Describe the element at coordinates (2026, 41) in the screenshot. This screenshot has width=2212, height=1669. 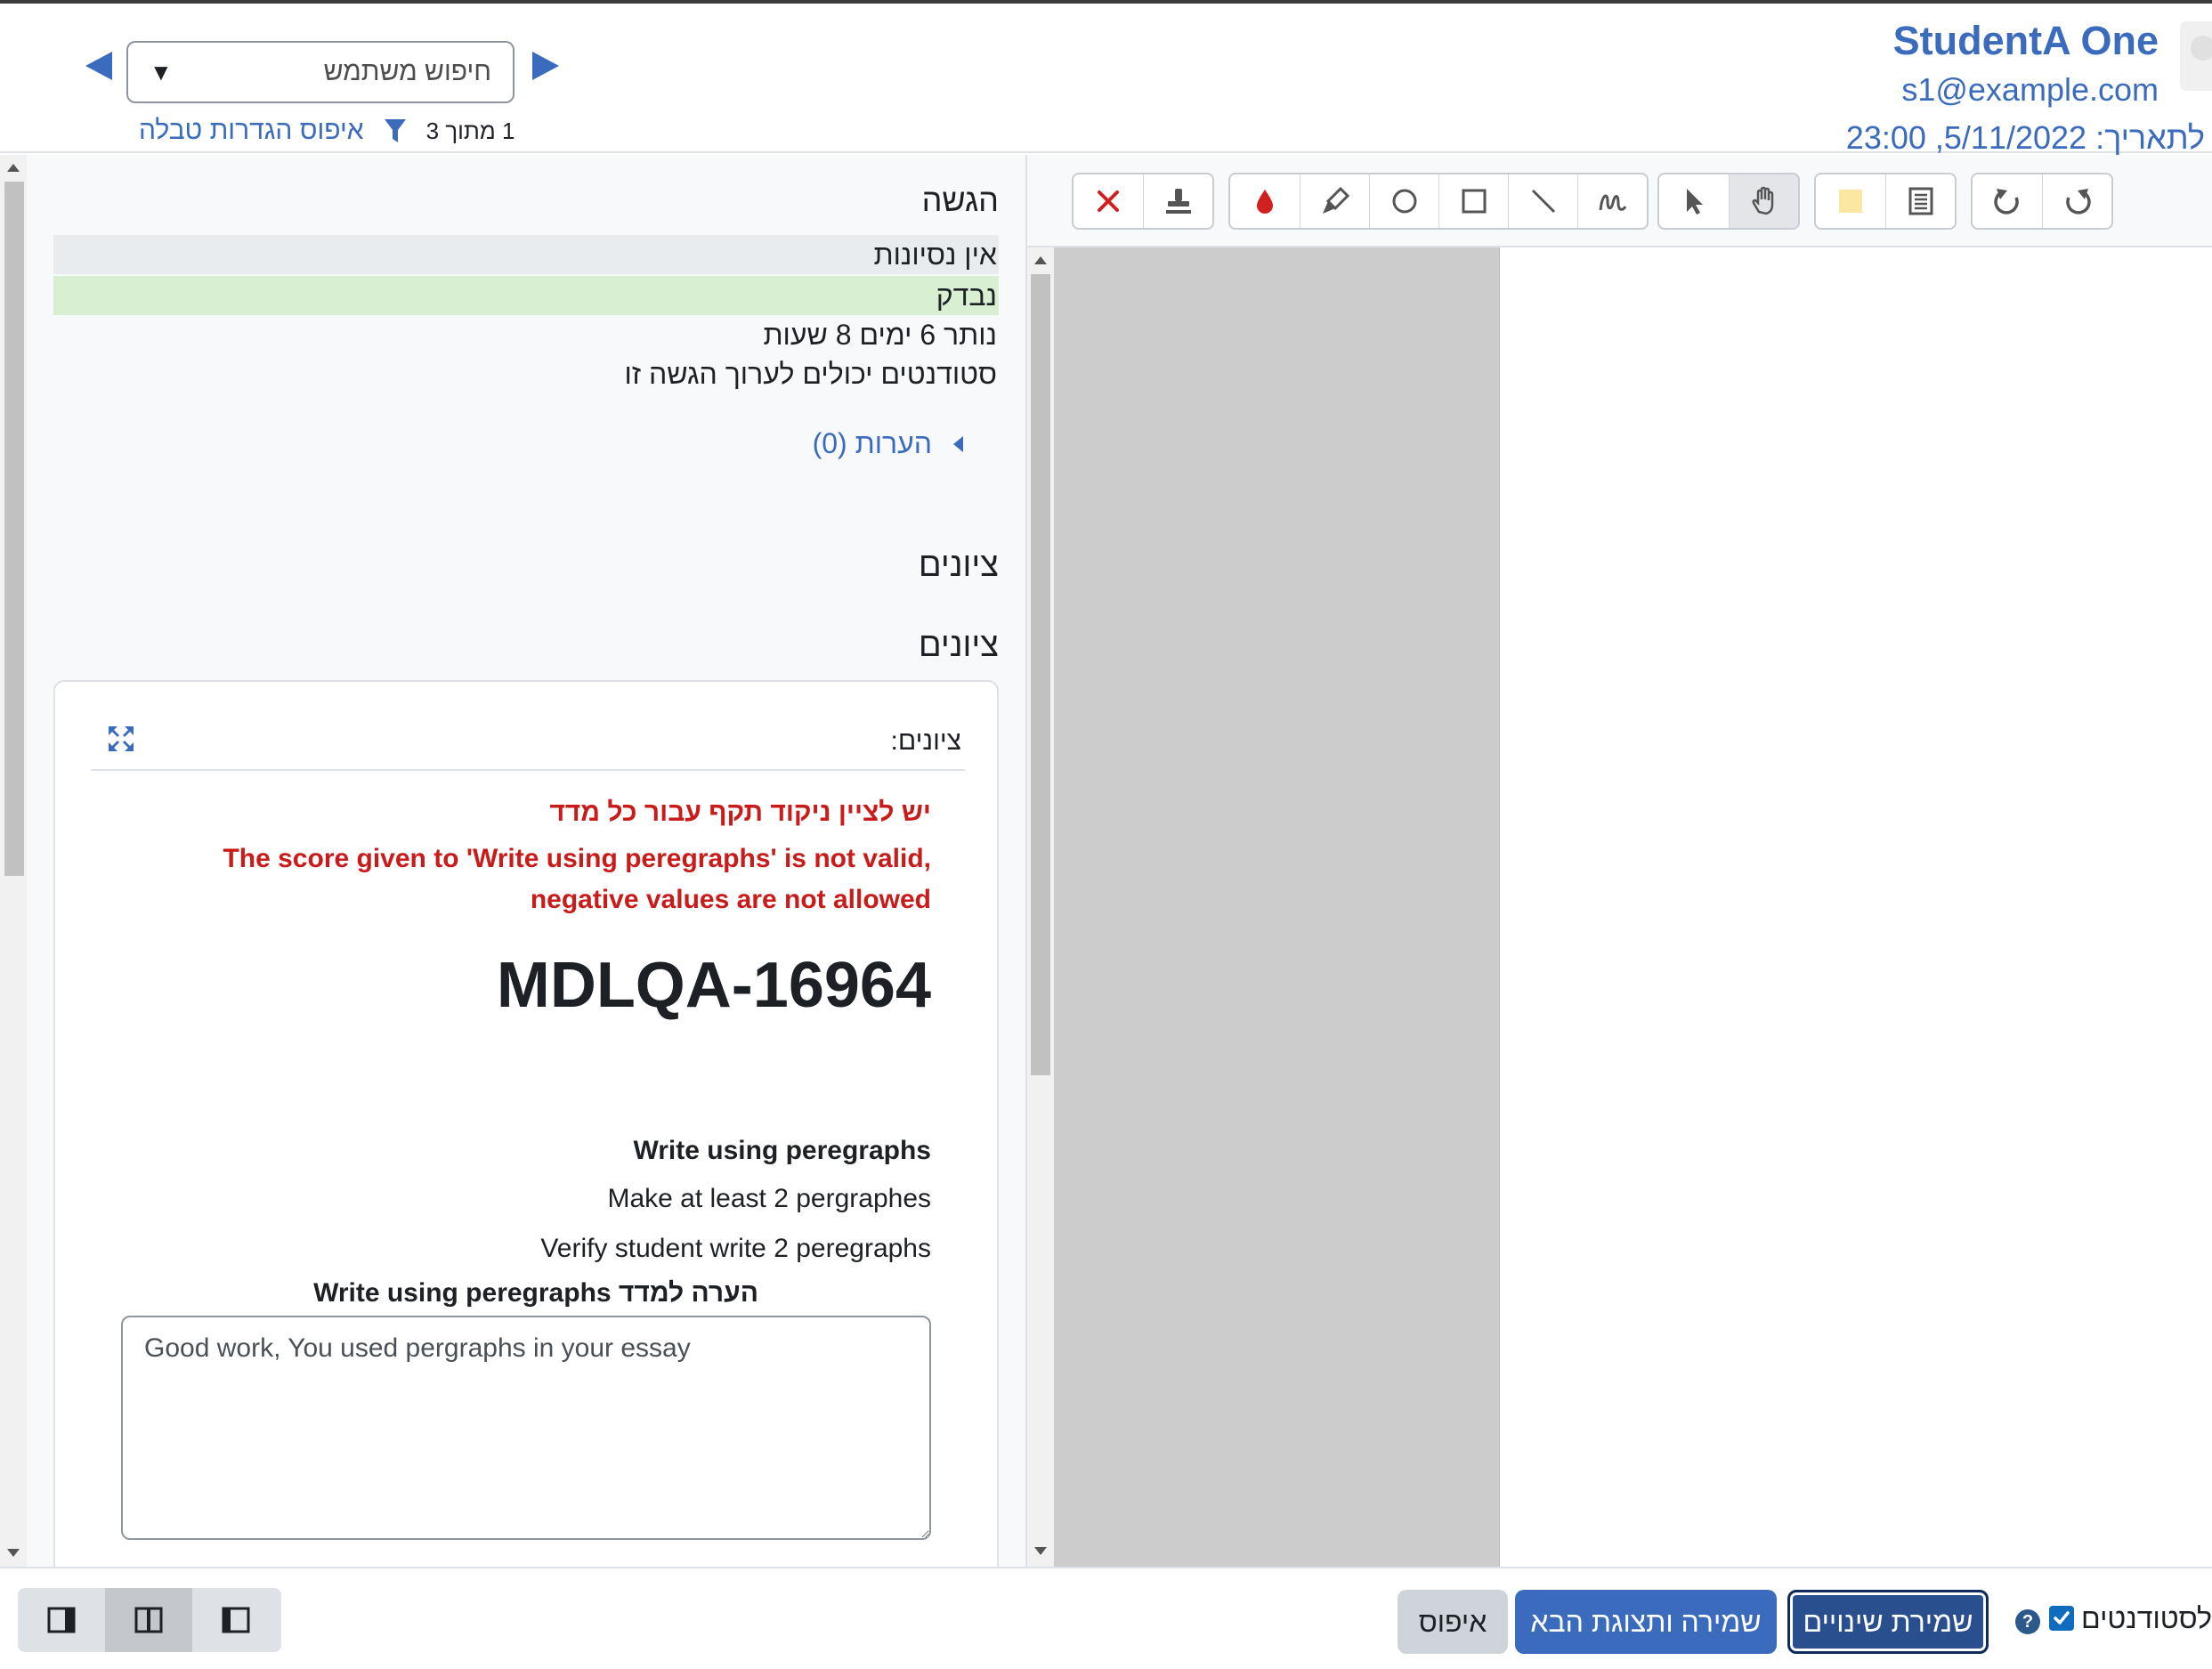
I see `student-name: StudentA One` at that location.